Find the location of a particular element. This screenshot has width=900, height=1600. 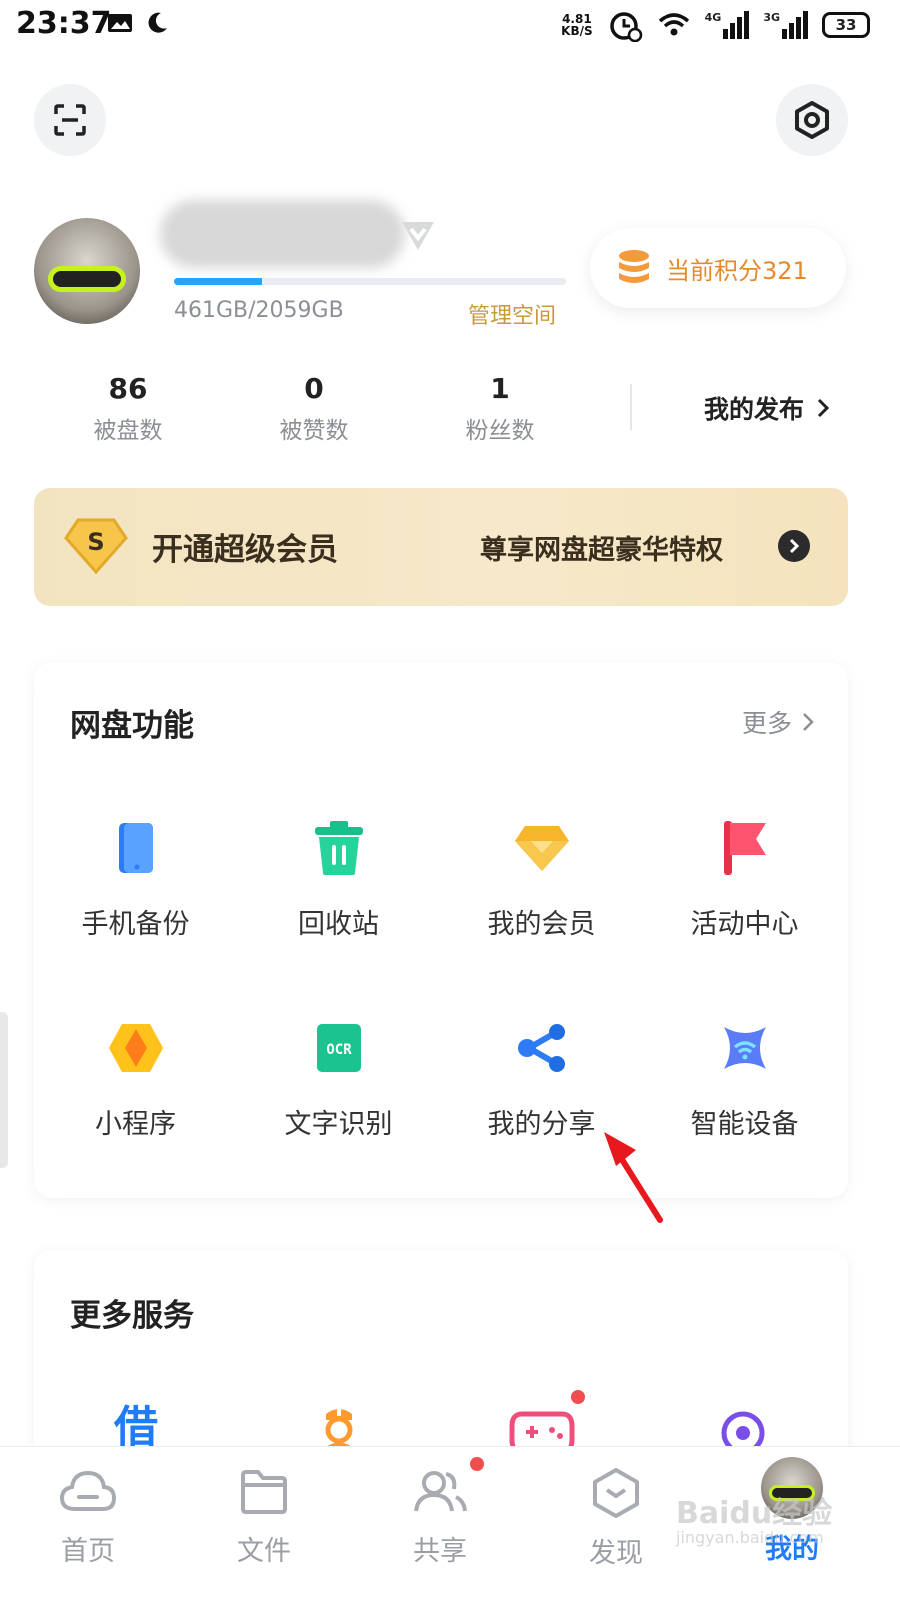

feature-label: 活动中心 is located at coordinates (744, 924).